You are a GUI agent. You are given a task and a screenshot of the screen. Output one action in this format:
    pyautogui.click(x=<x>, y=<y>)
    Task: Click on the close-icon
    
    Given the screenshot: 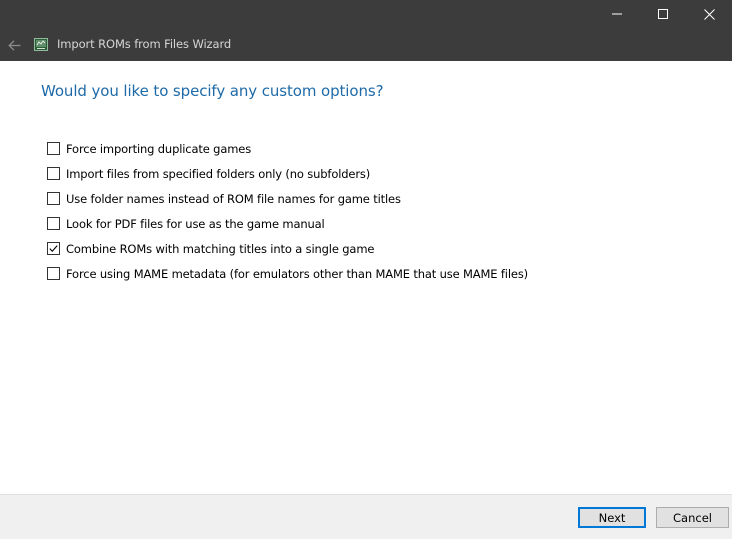 What is the action you would take?
    pyautogui.click(x=709, y=14)
    